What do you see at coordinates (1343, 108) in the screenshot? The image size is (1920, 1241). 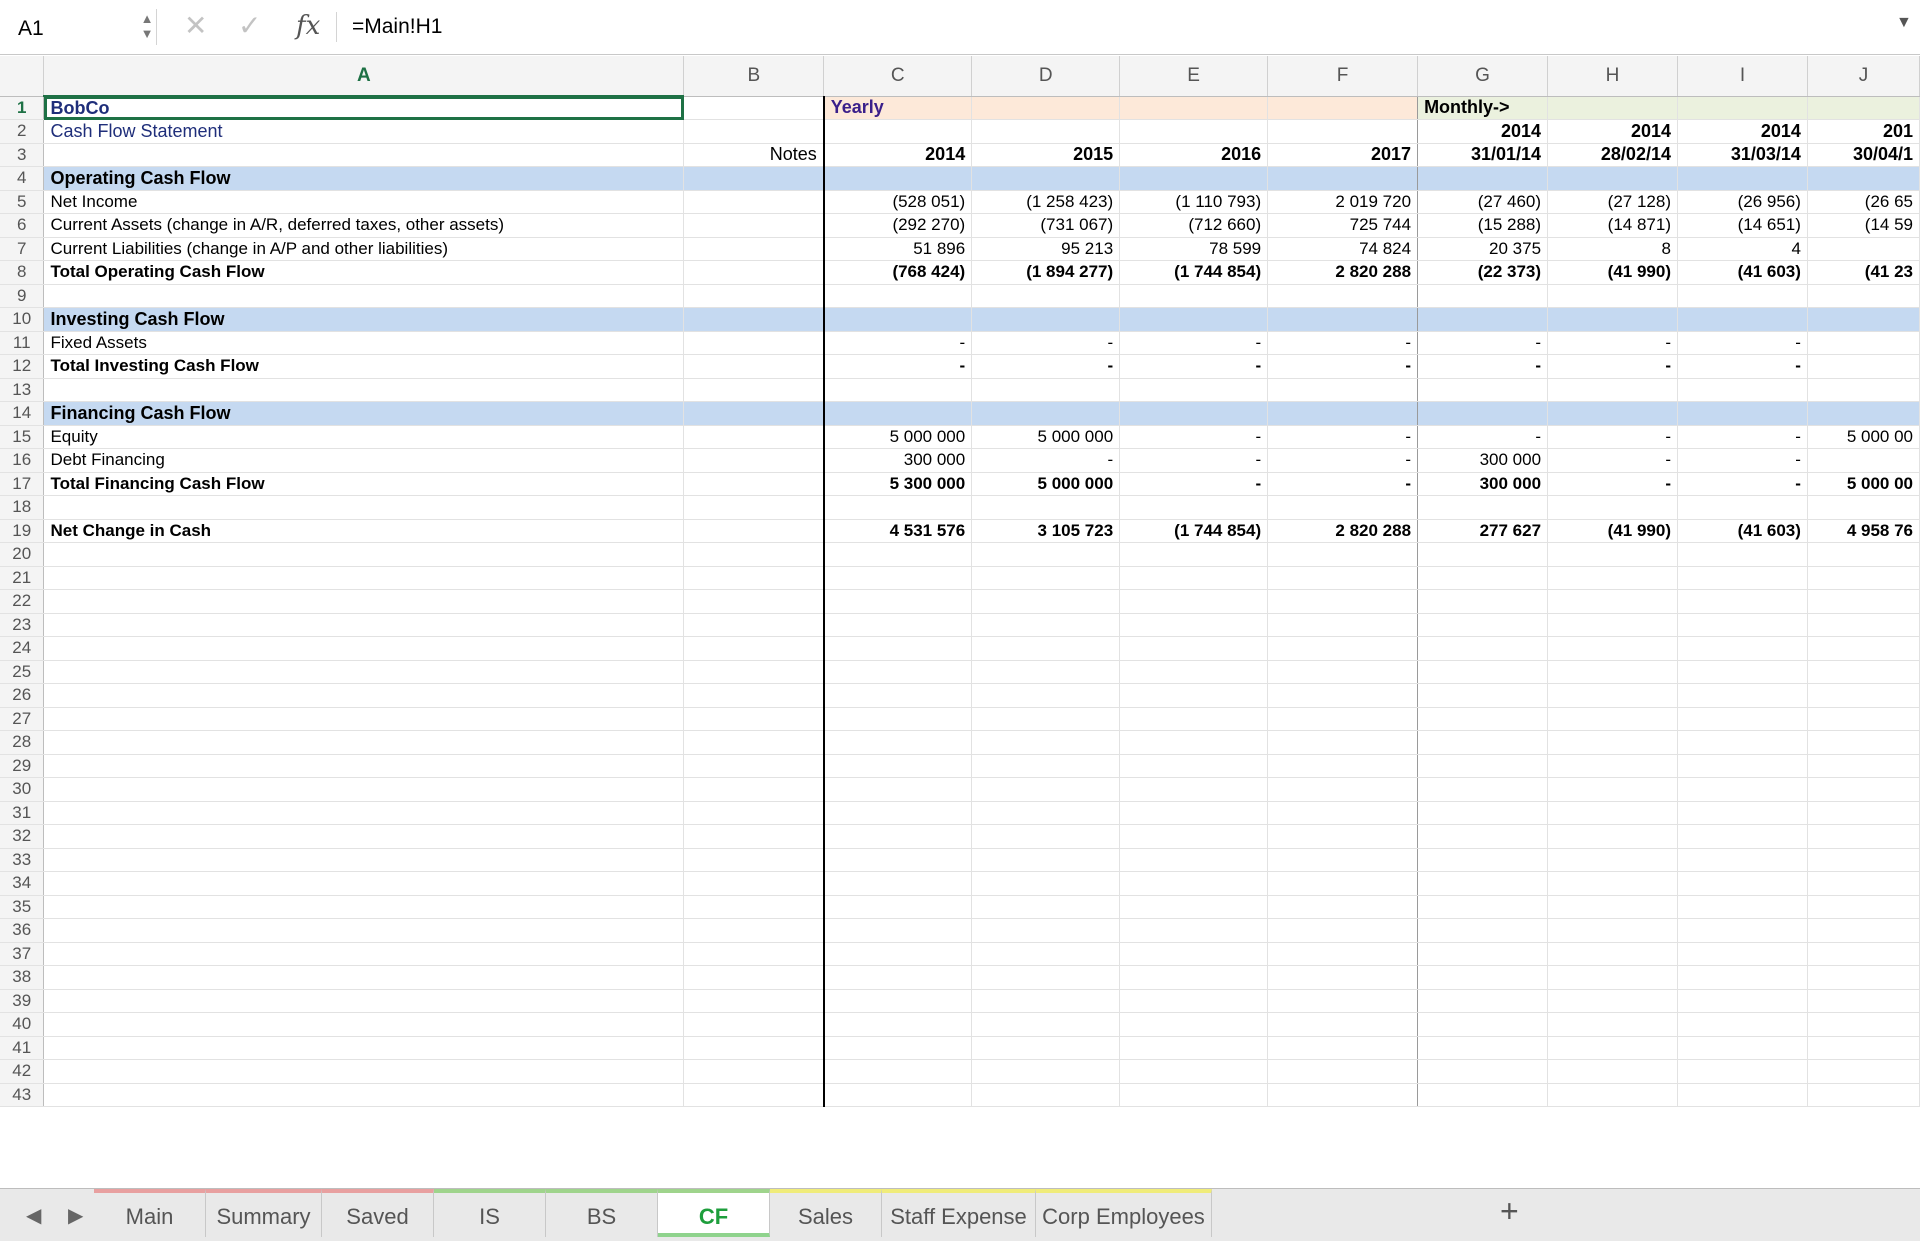 I see `cell-f1` at bounding box center [1343, 108].